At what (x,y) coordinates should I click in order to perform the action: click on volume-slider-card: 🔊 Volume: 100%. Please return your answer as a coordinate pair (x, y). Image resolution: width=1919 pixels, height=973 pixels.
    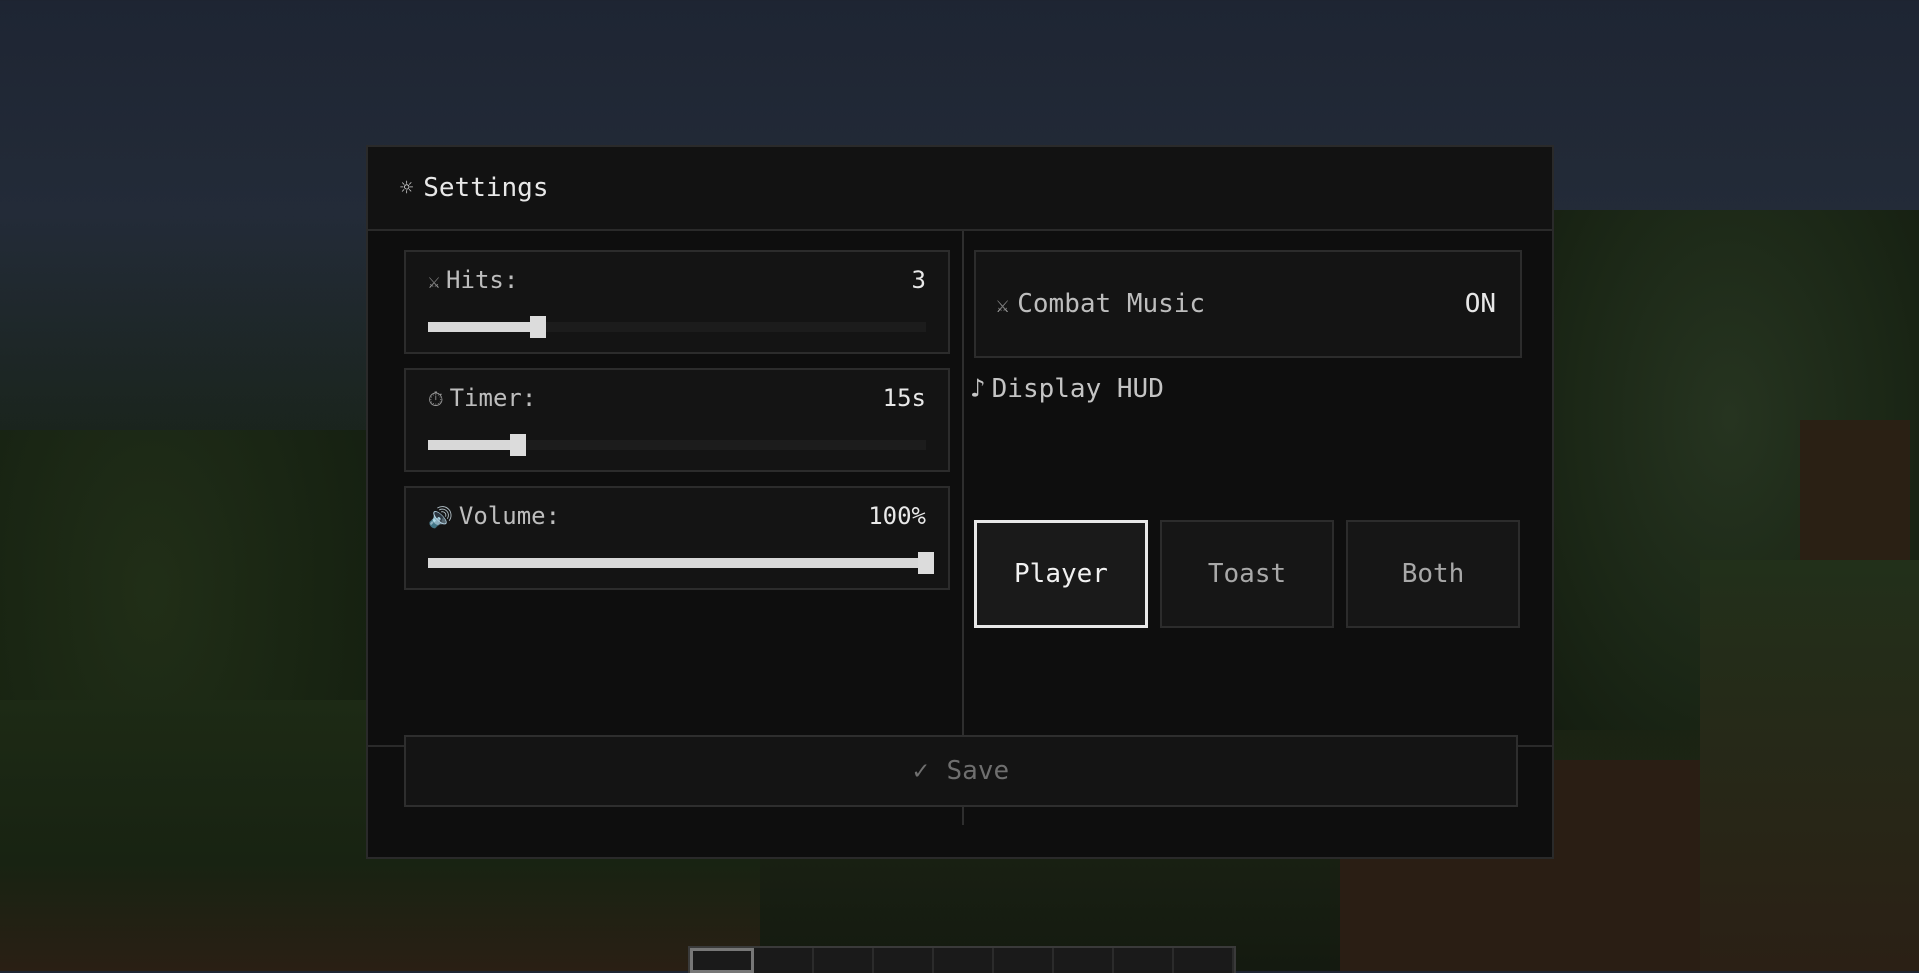
    Looking at the image, I should click on (677, 538).